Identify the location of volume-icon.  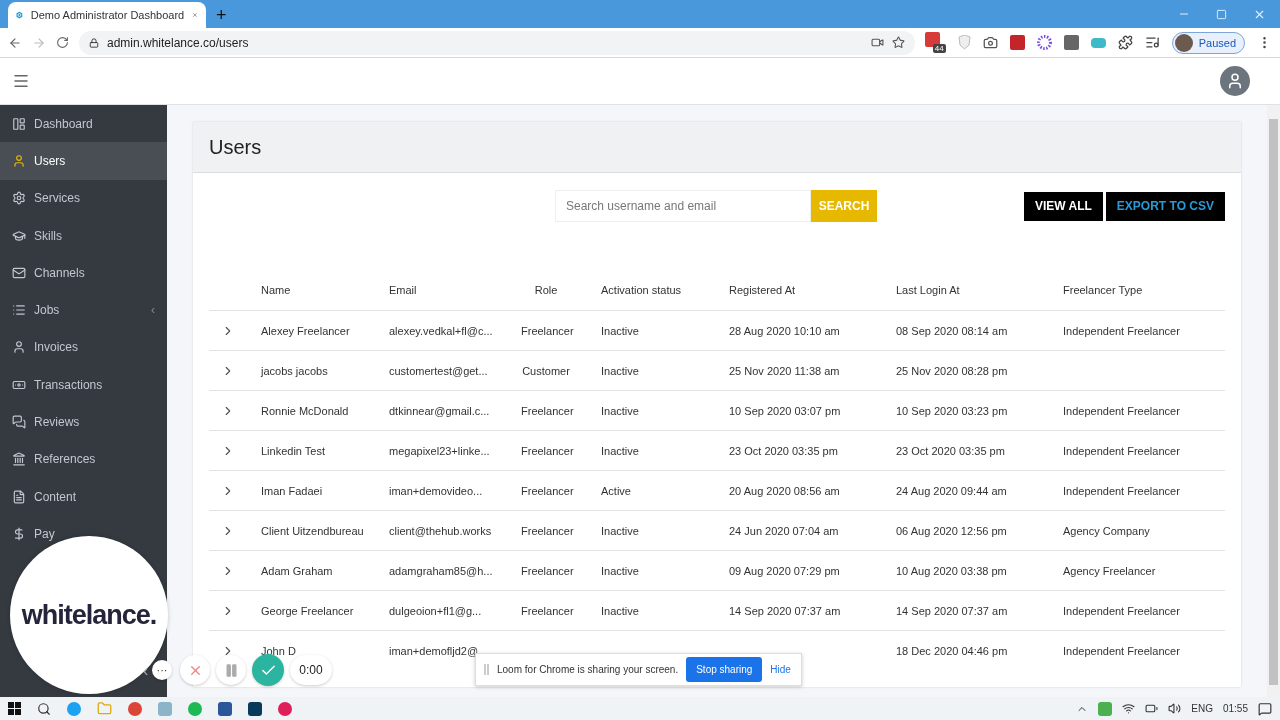
(1175, 708).